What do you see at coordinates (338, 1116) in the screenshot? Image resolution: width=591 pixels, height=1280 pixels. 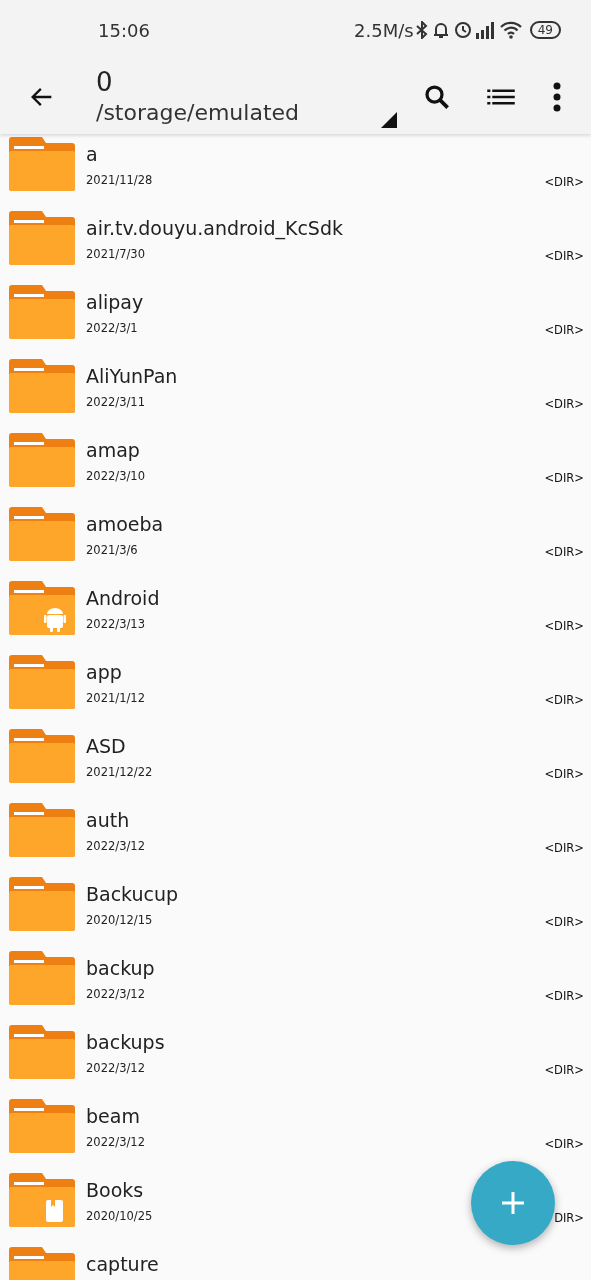 I see `folder-name: beam` at bounding box center [338, 1116].